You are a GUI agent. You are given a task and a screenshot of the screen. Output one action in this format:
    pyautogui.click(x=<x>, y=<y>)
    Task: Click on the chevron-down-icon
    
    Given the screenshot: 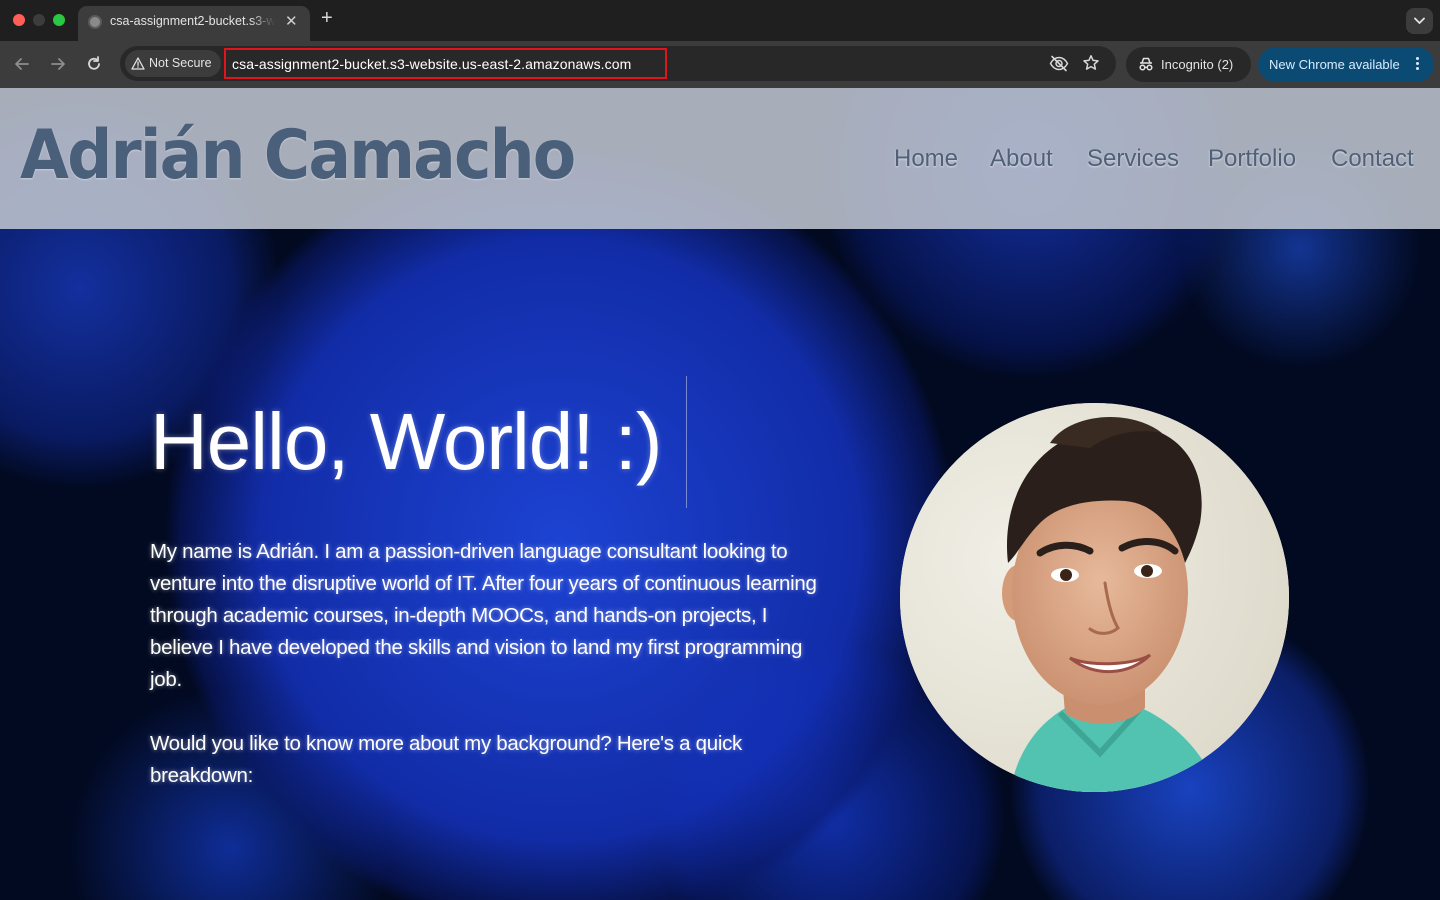 What is the action you would take?
    pyautogui.click(x=1419, y=21)
    